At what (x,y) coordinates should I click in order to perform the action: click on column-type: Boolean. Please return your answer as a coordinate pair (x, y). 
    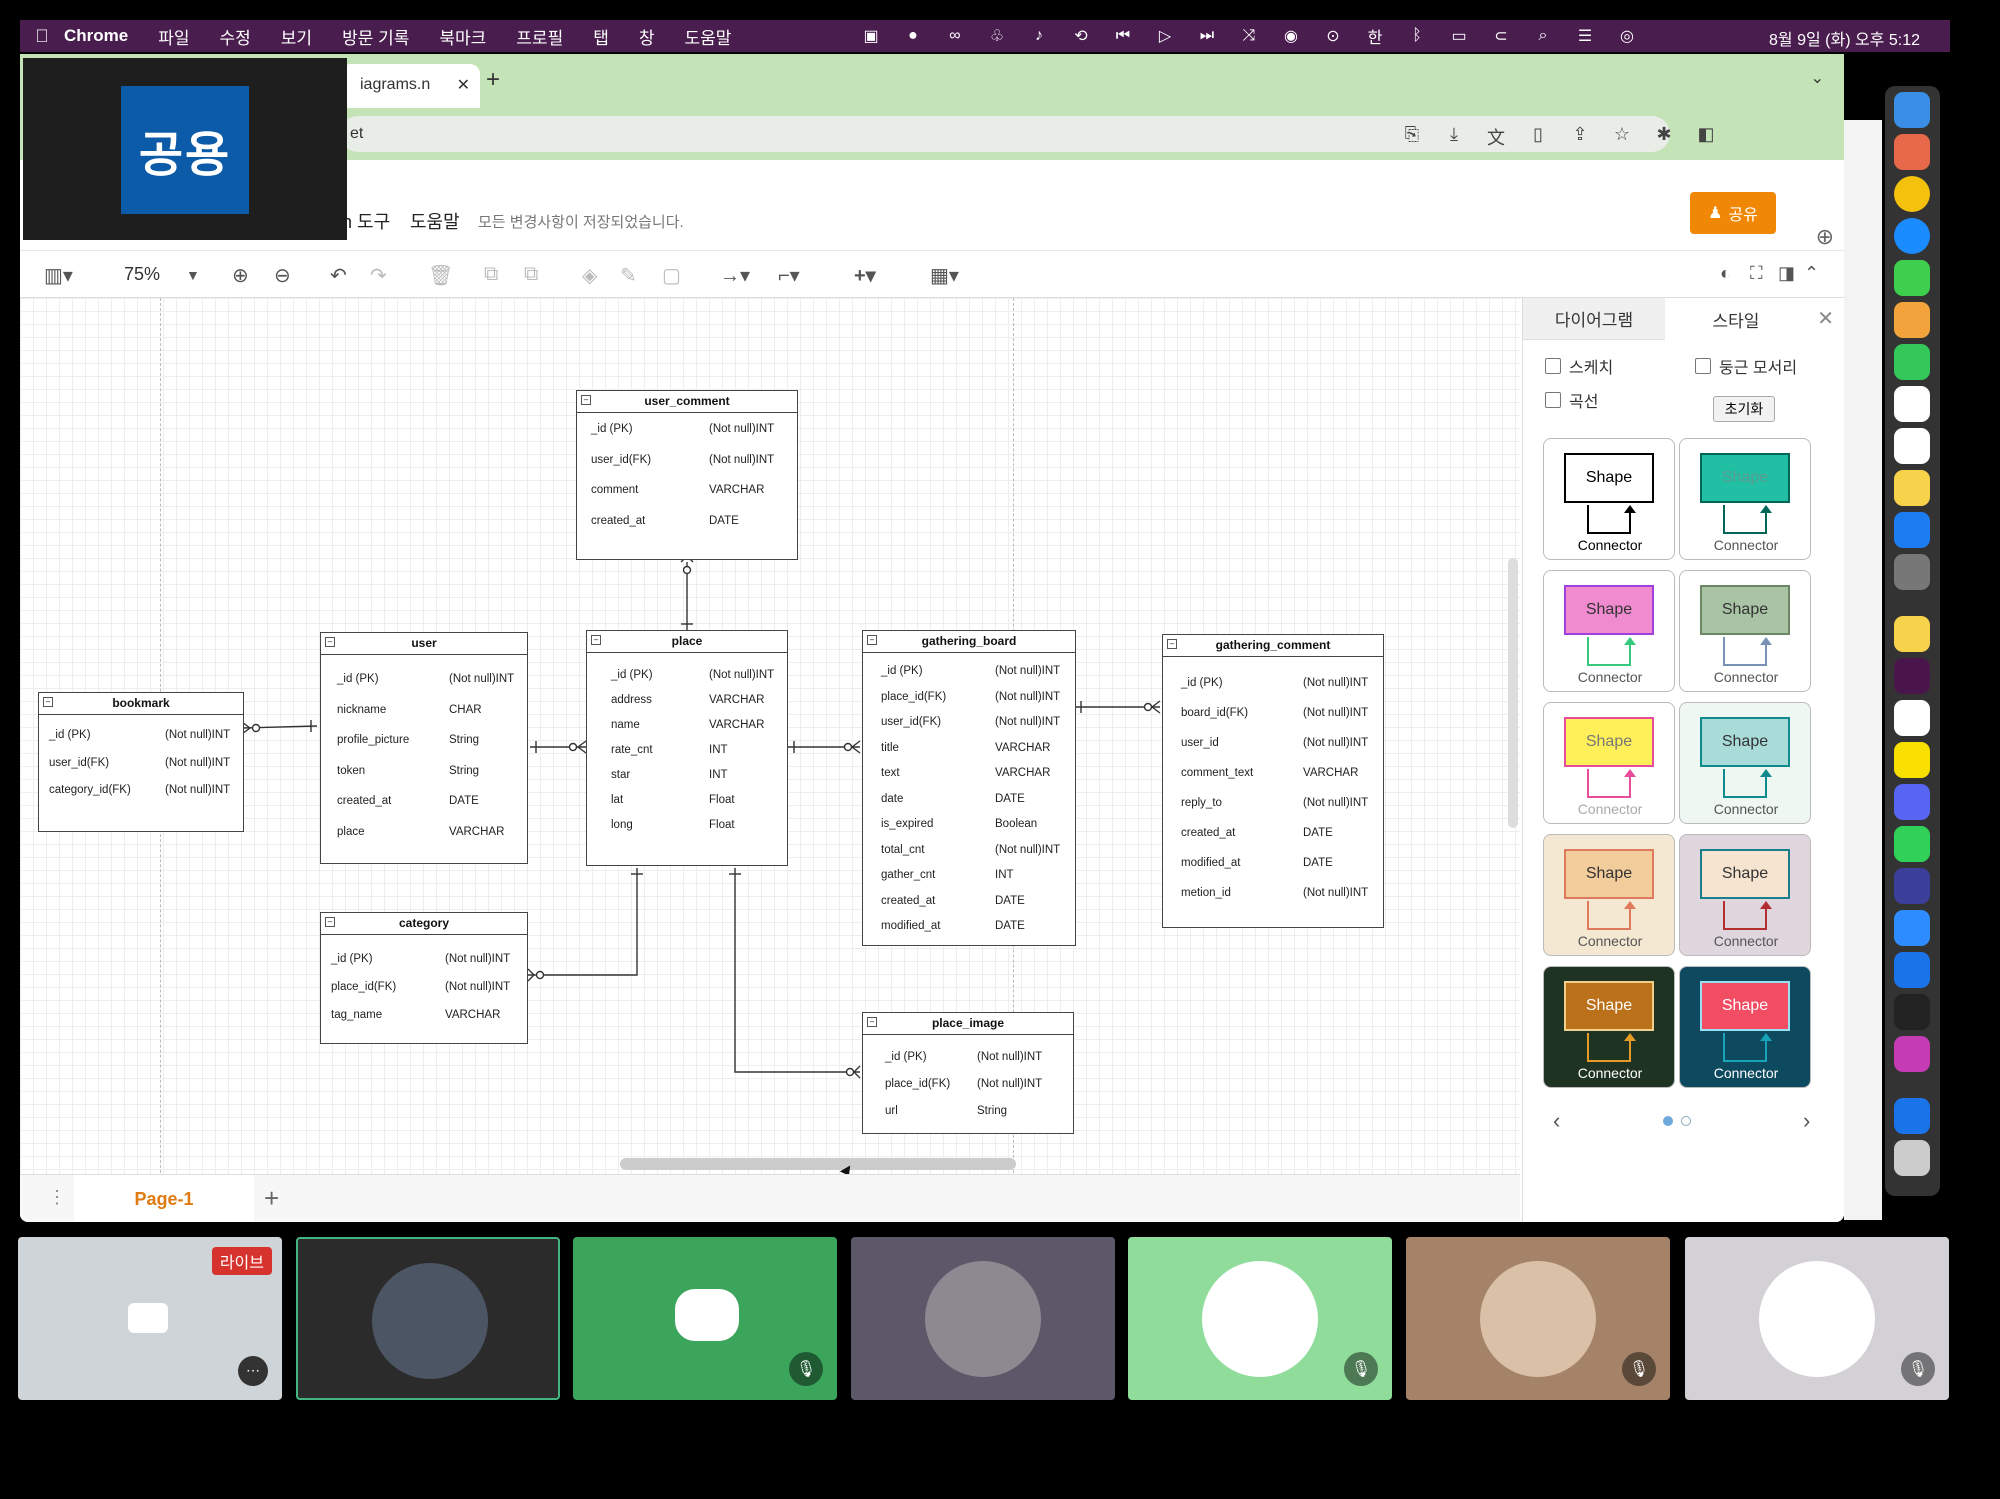
    Looking at the image, I should click on (1016, 824).